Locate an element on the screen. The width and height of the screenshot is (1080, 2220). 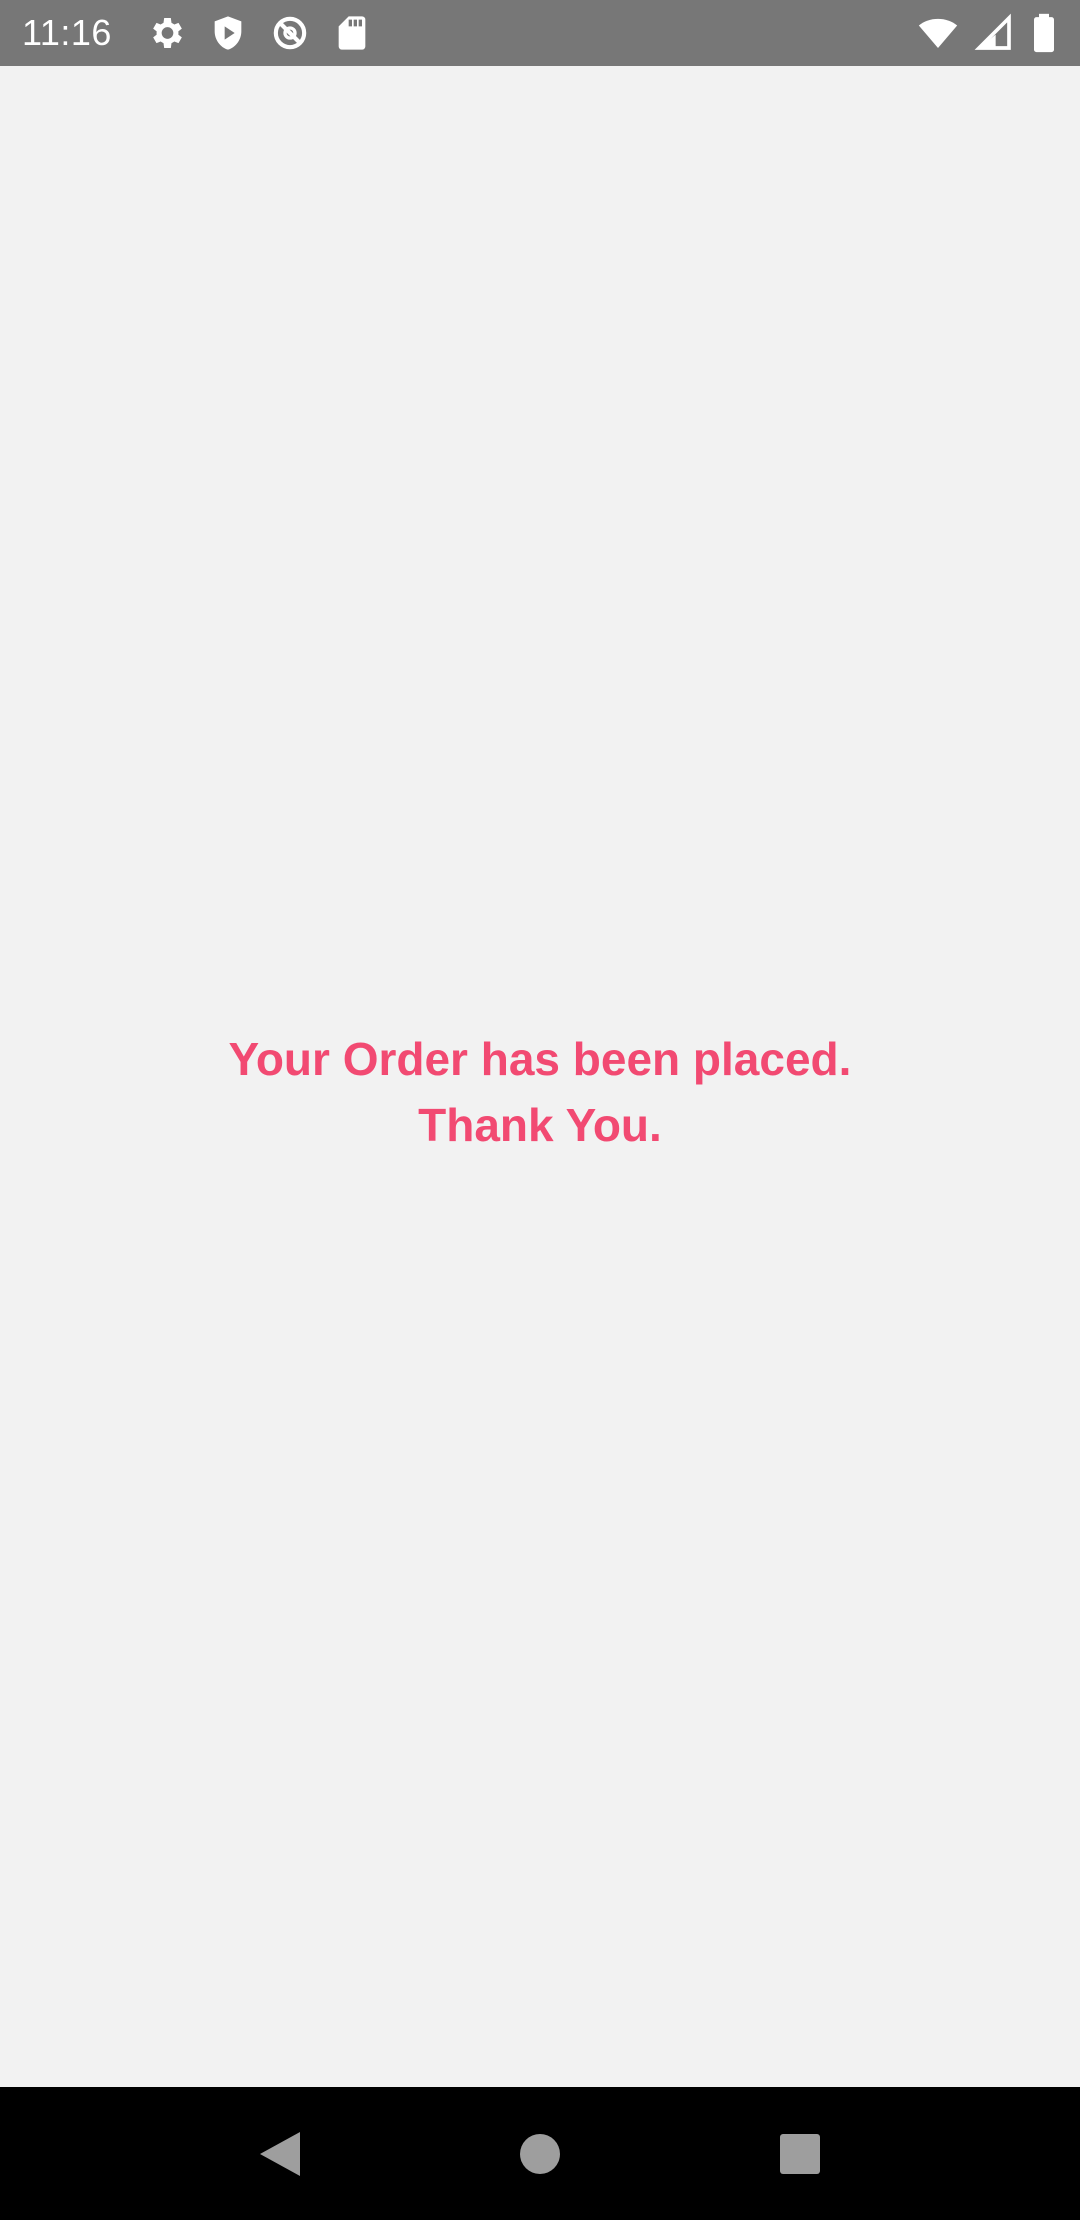
back-button is located at coordinates (280, 2154).